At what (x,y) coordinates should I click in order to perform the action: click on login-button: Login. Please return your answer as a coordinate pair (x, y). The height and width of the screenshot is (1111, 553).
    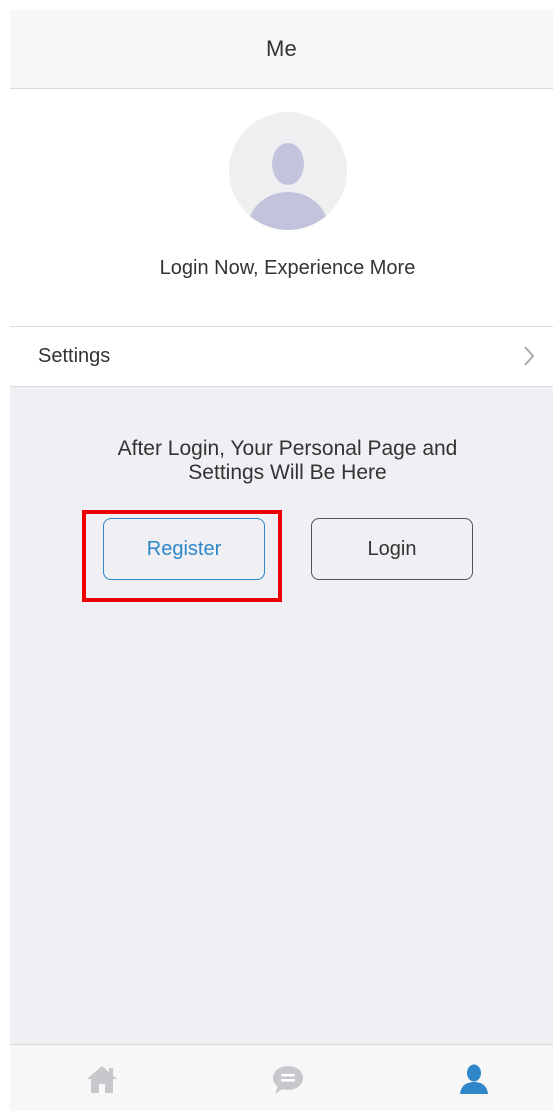
    Looking at the image, I should click on (392, 549).